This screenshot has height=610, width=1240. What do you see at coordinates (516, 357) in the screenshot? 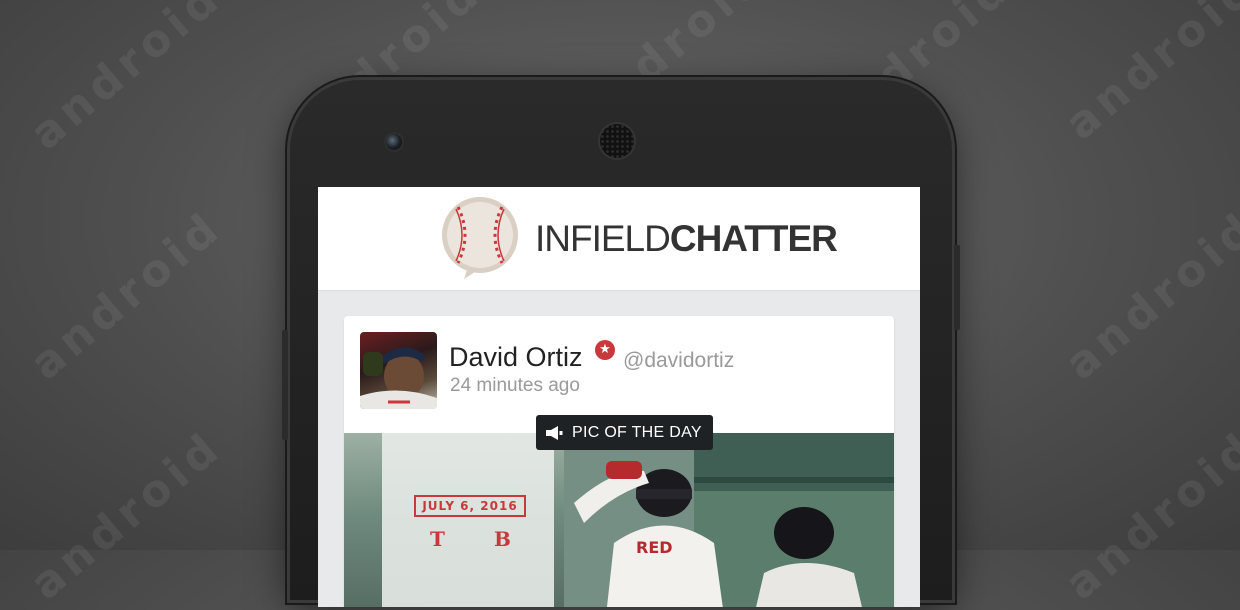
I see `author-name: David Ortiz` at bounding box center [516, 357].